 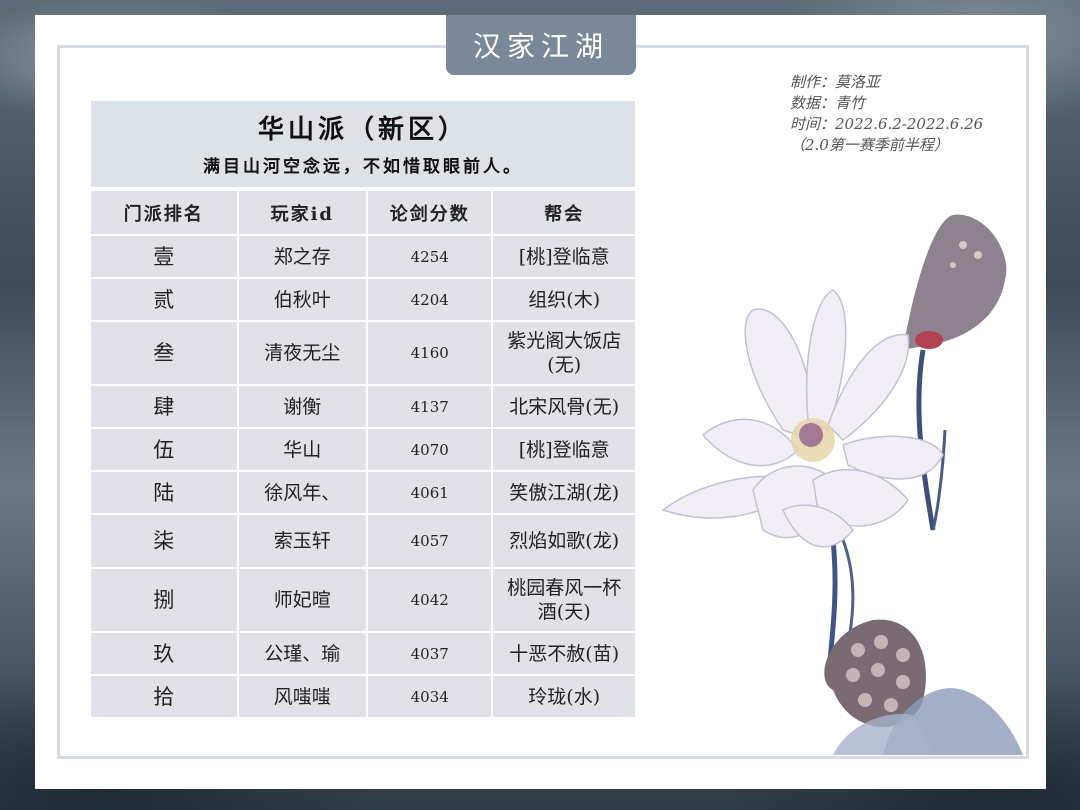 I want to click on cell-player: 清夜无尘, so click(x=302, y=353).